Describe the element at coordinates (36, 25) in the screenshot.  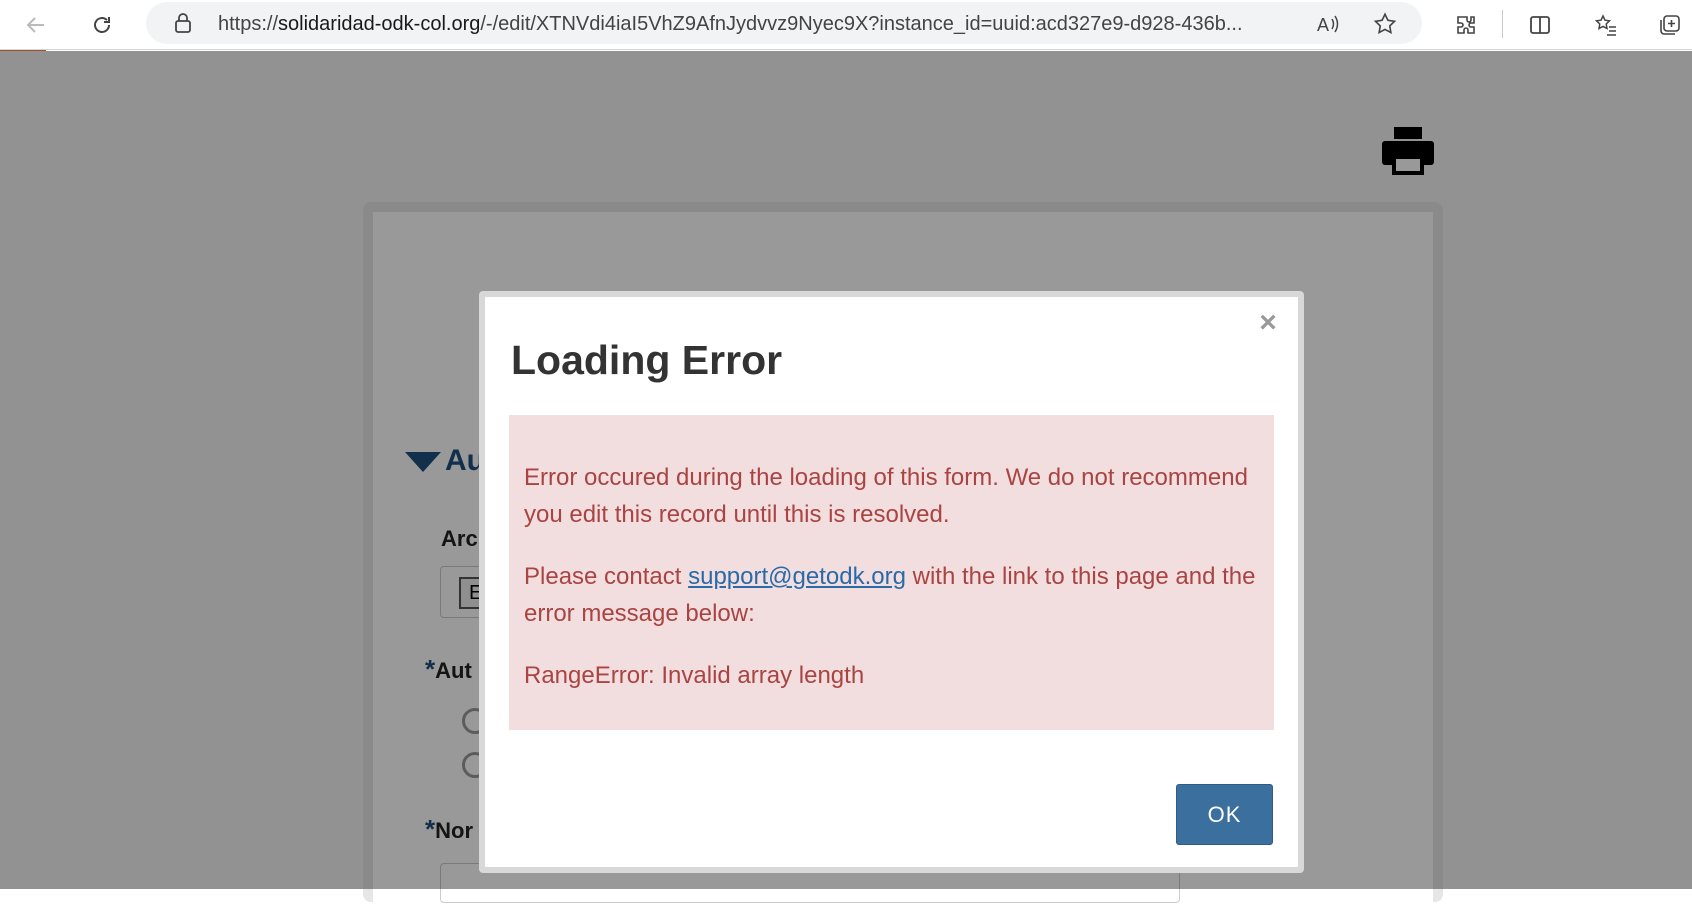
I see `back-arrow-icon` at that location.